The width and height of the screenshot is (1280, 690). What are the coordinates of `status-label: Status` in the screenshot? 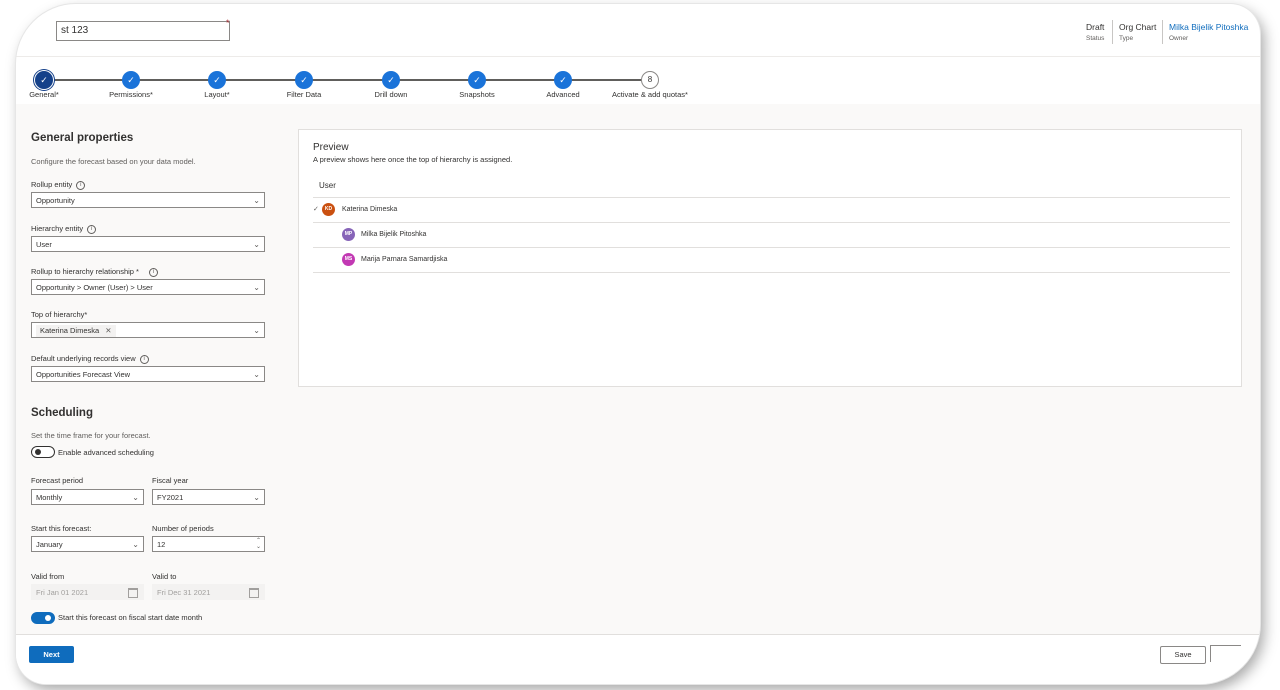 It's located at (1095, 38).